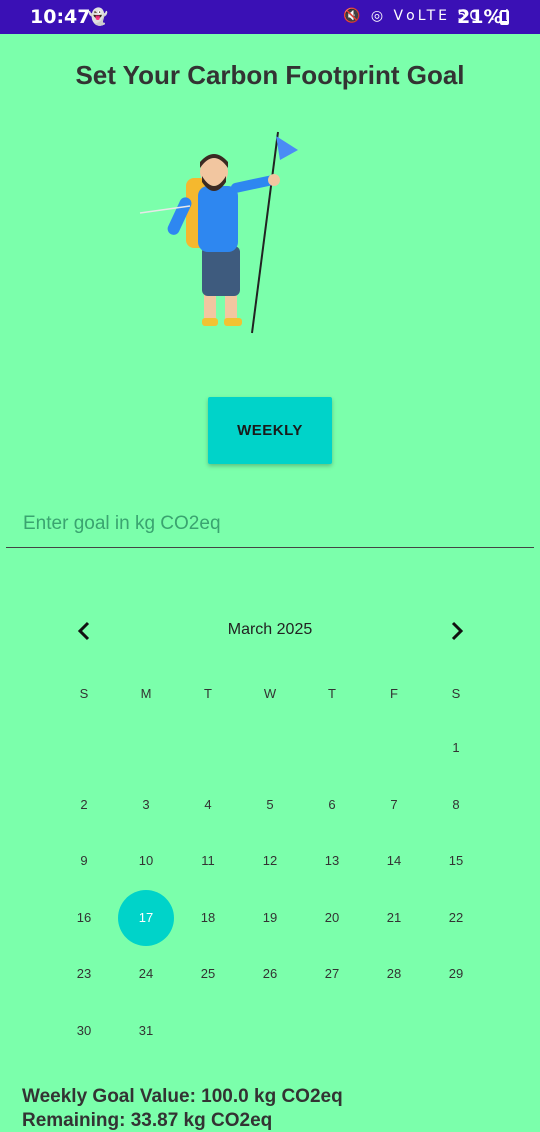  I want to click on period-toggle-button: WEEKLY, so click(270, 430).